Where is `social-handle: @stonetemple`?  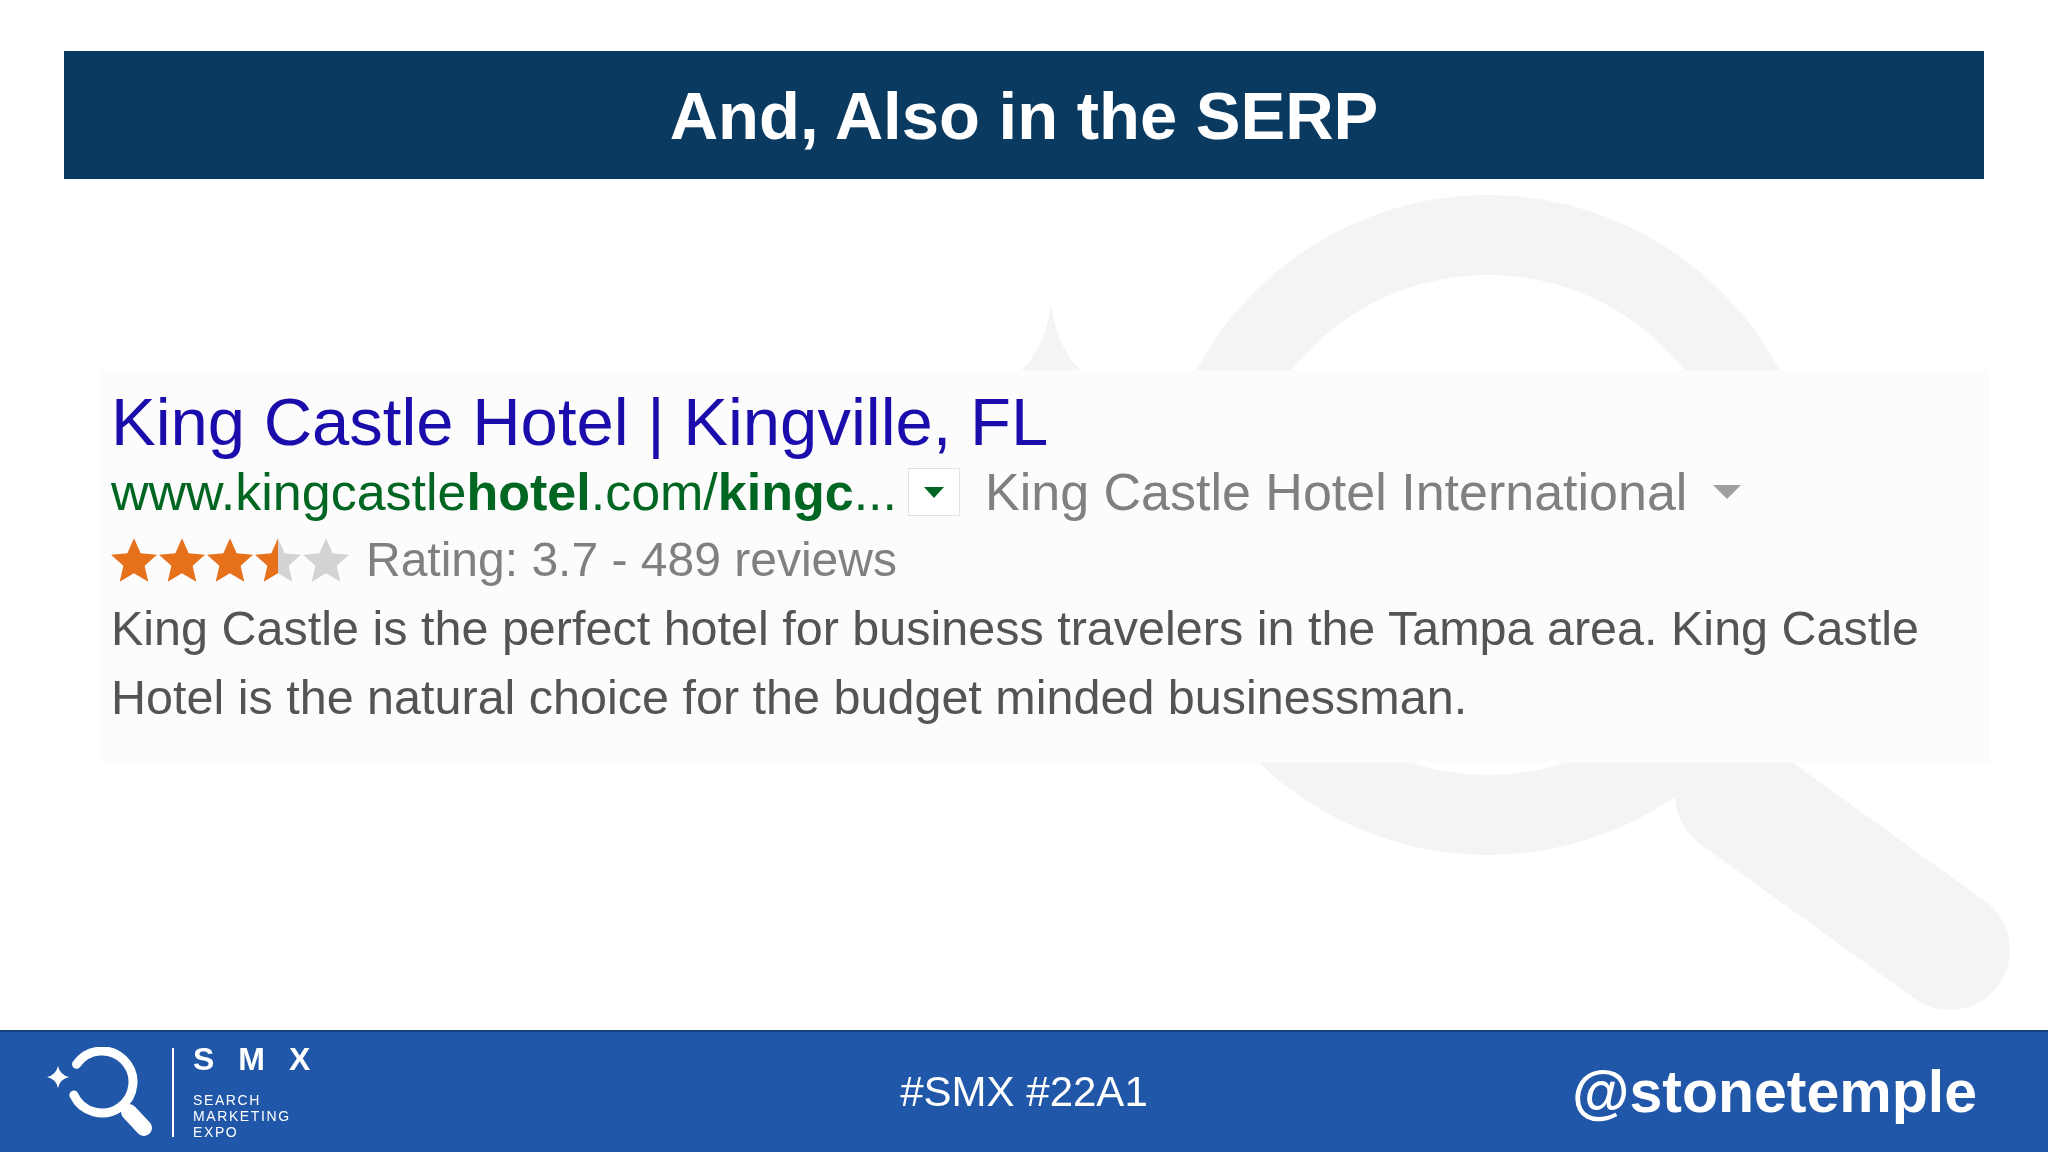
social-handle: @stonetemple is located at coordinates (1774, 1092).